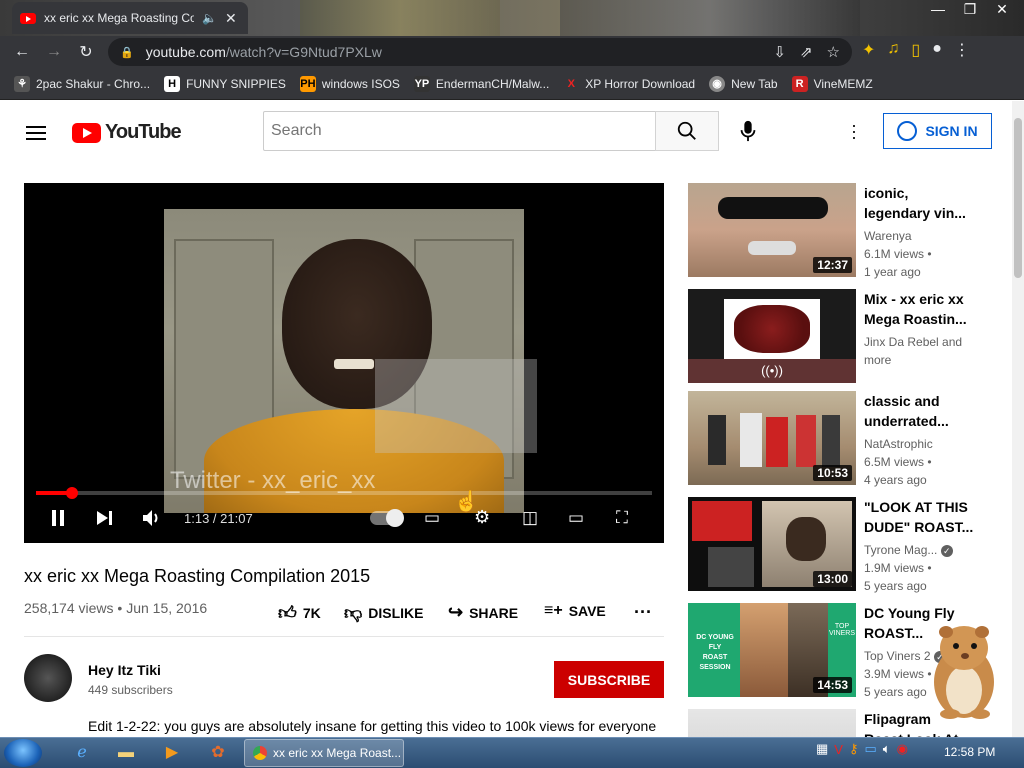 Image resolution: width=1024 pixels, height=768 pixels. I want to click on internet-explorer-icon: ℯ, so click(82, 753).